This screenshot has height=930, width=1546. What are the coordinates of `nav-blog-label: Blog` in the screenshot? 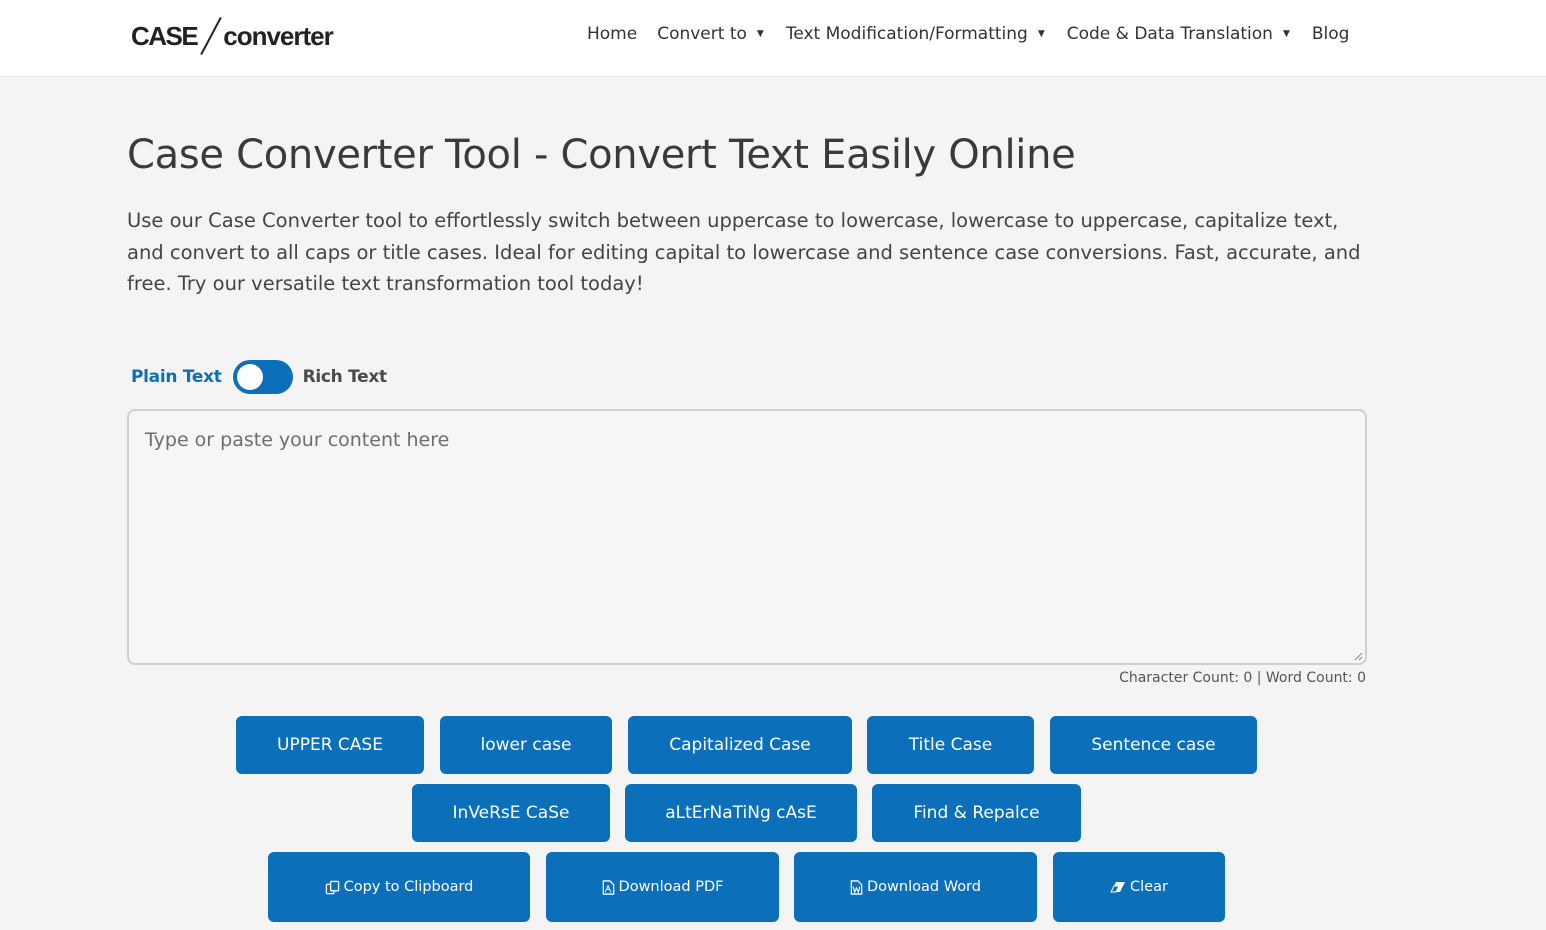 It's located at (1330, 34).